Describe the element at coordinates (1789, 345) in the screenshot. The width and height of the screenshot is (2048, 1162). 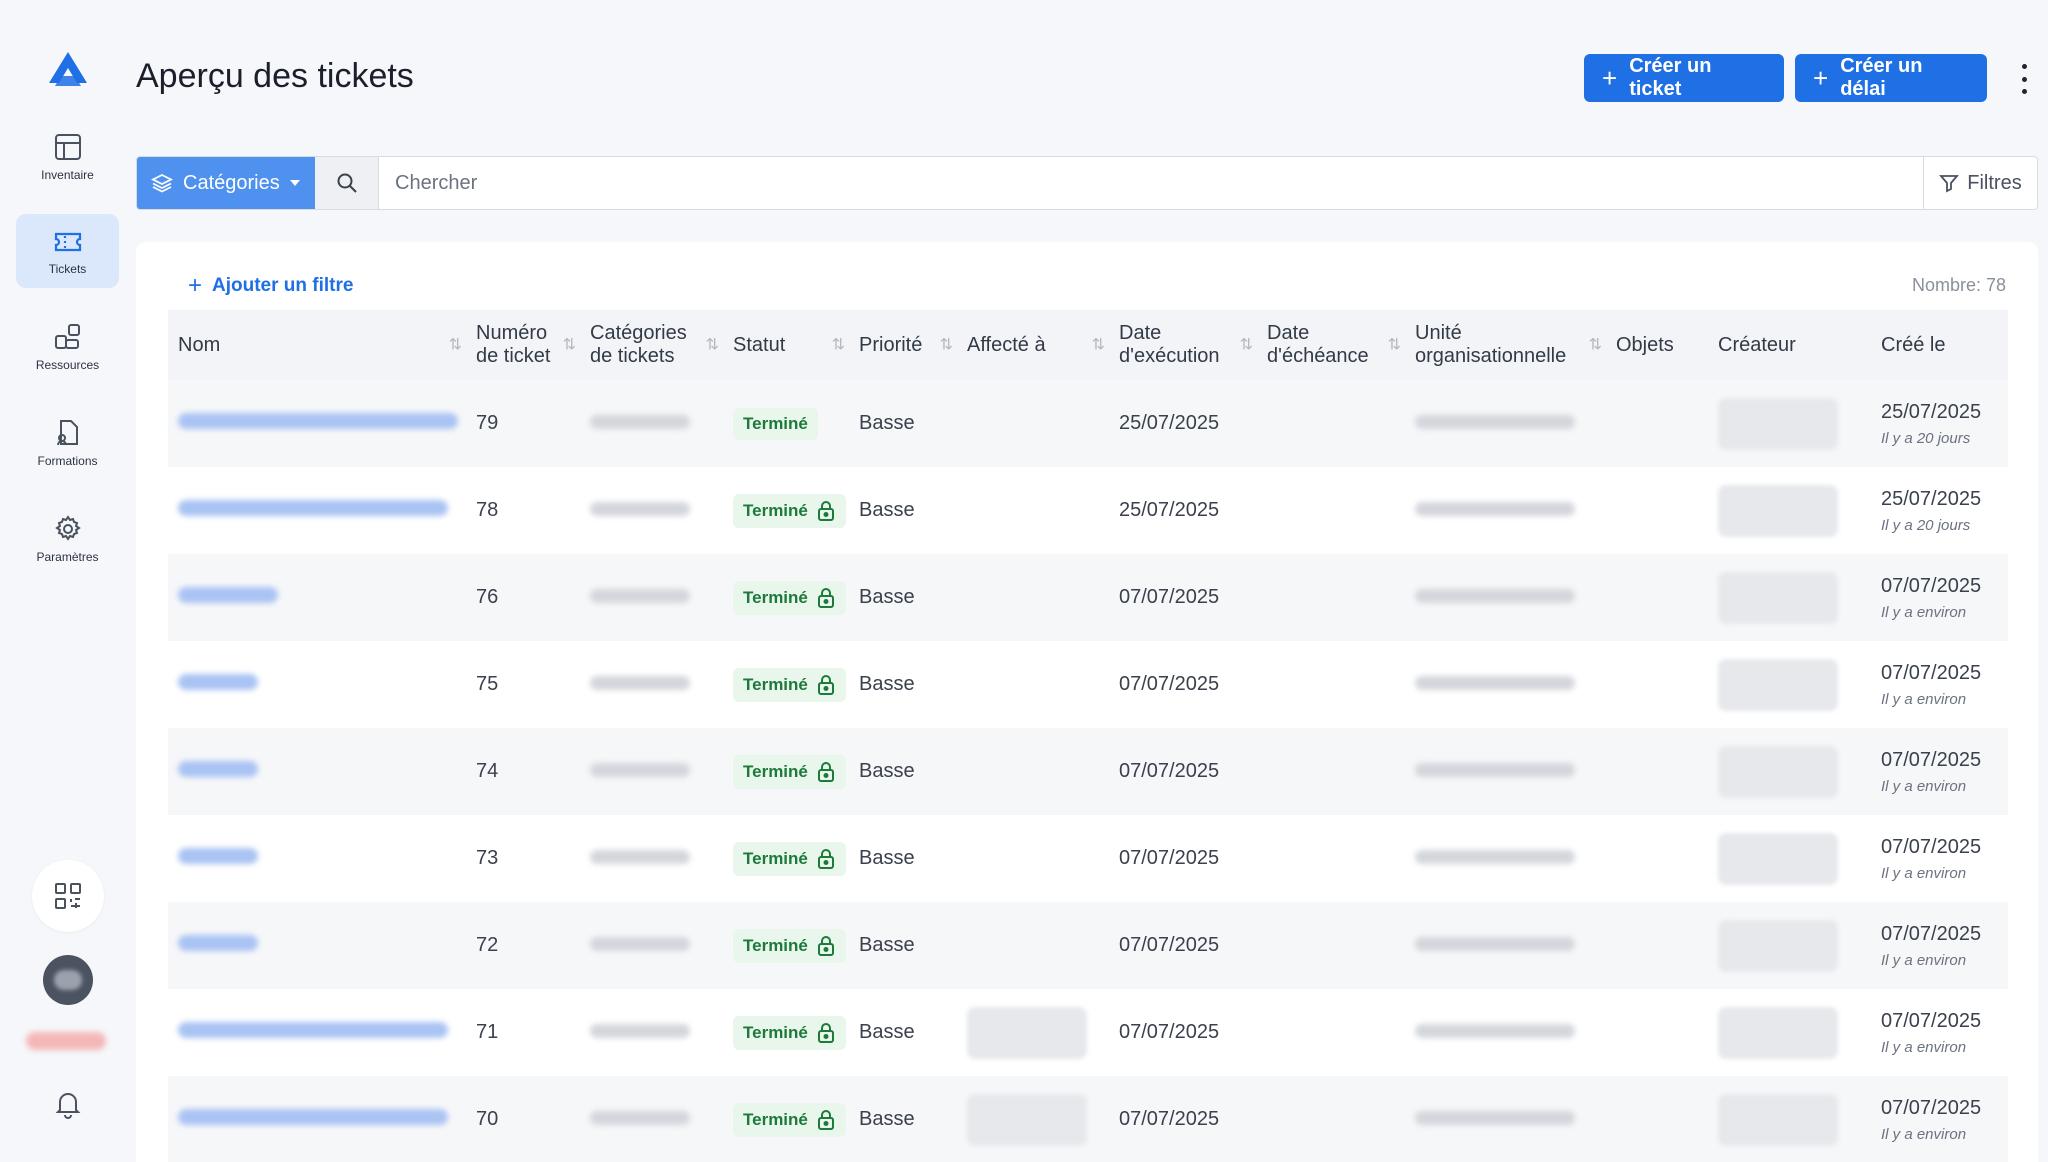
I see `column-header: Créateur` at that location.